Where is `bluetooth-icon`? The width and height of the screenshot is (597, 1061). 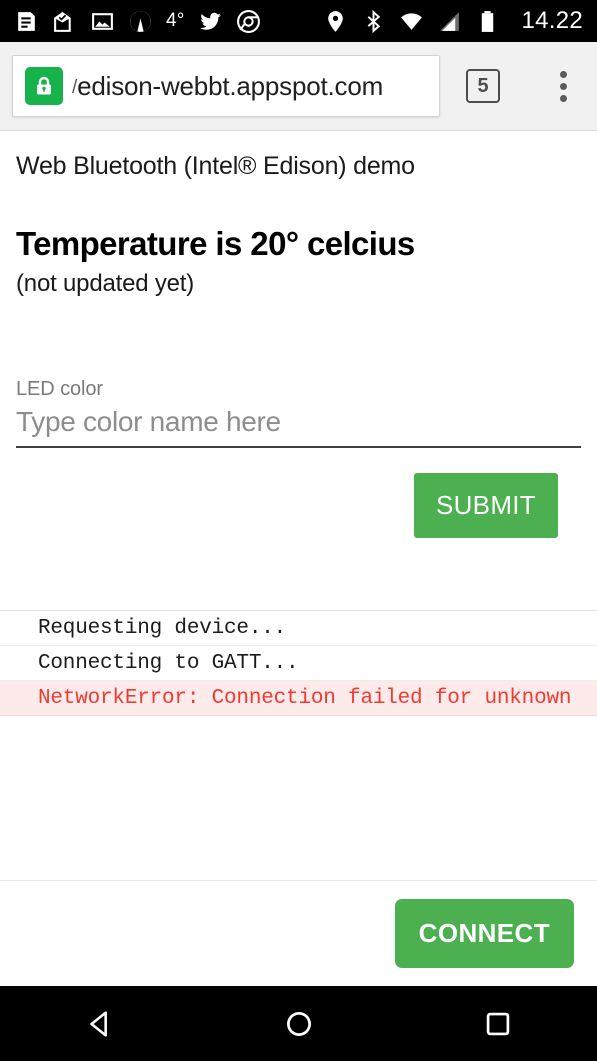 bluetooth-icon is located at coordinates (374, 21).